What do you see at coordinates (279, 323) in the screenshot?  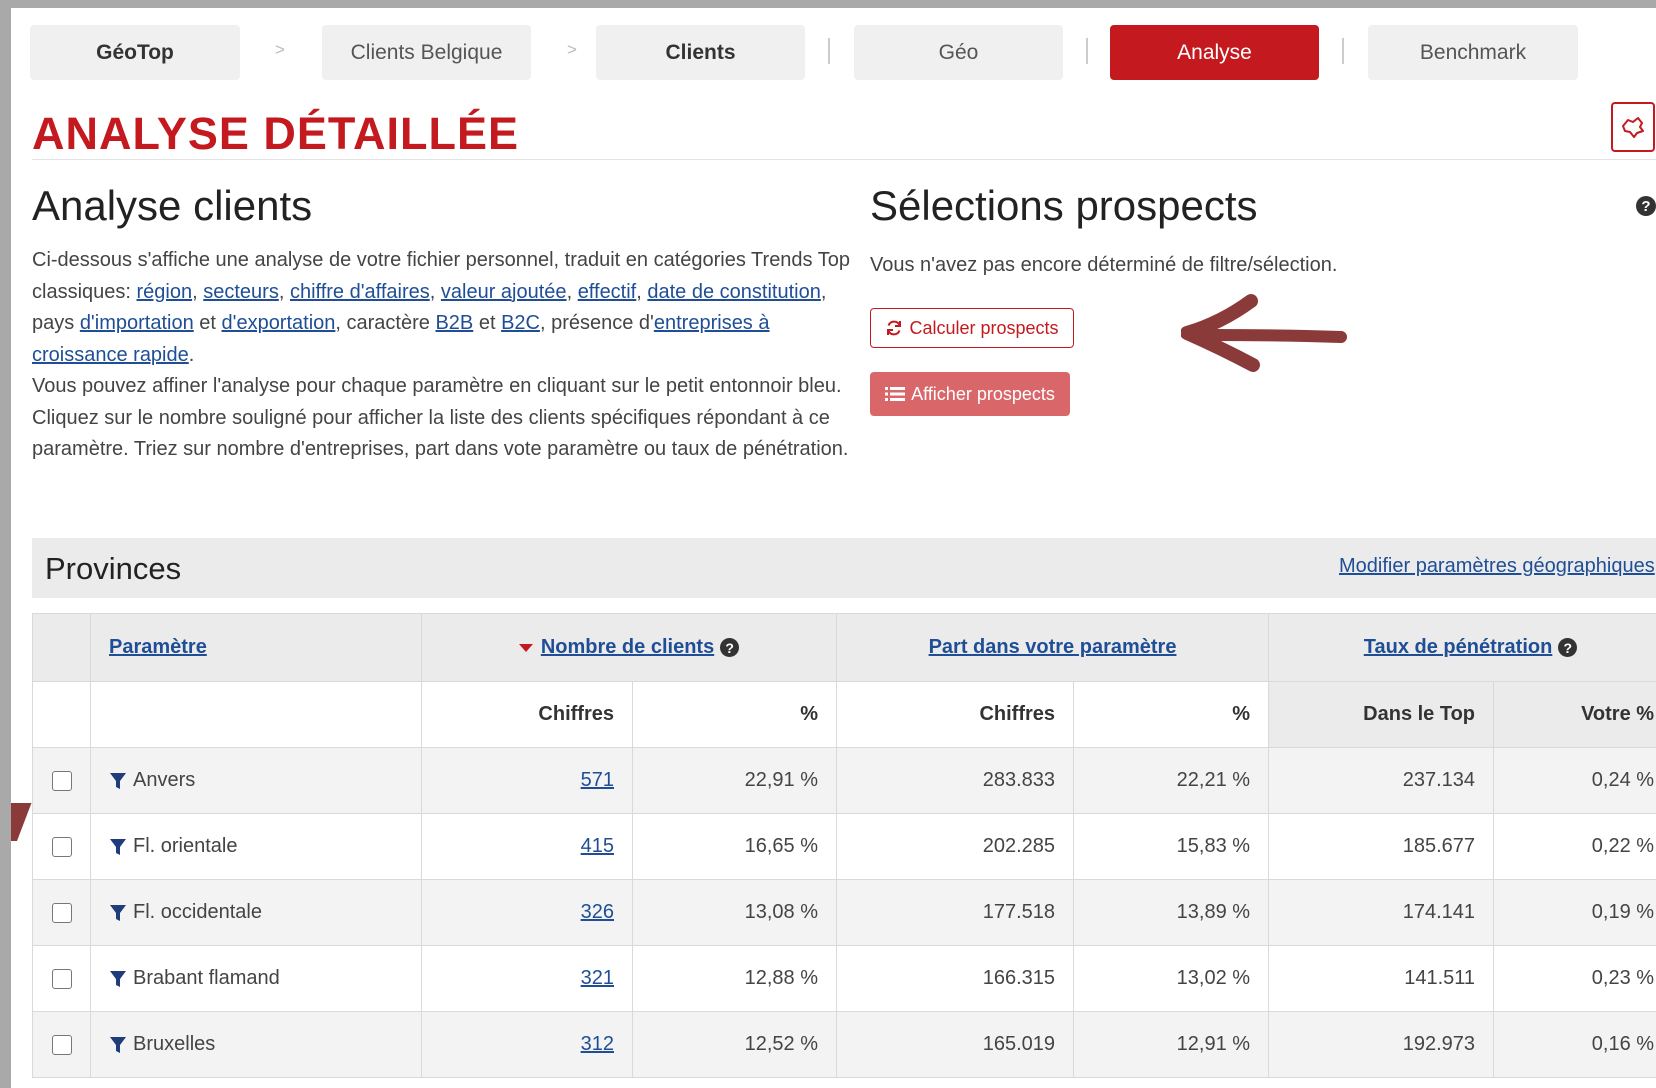 I see `link-exportation: d'exportation` at bounding box center [279, 323].